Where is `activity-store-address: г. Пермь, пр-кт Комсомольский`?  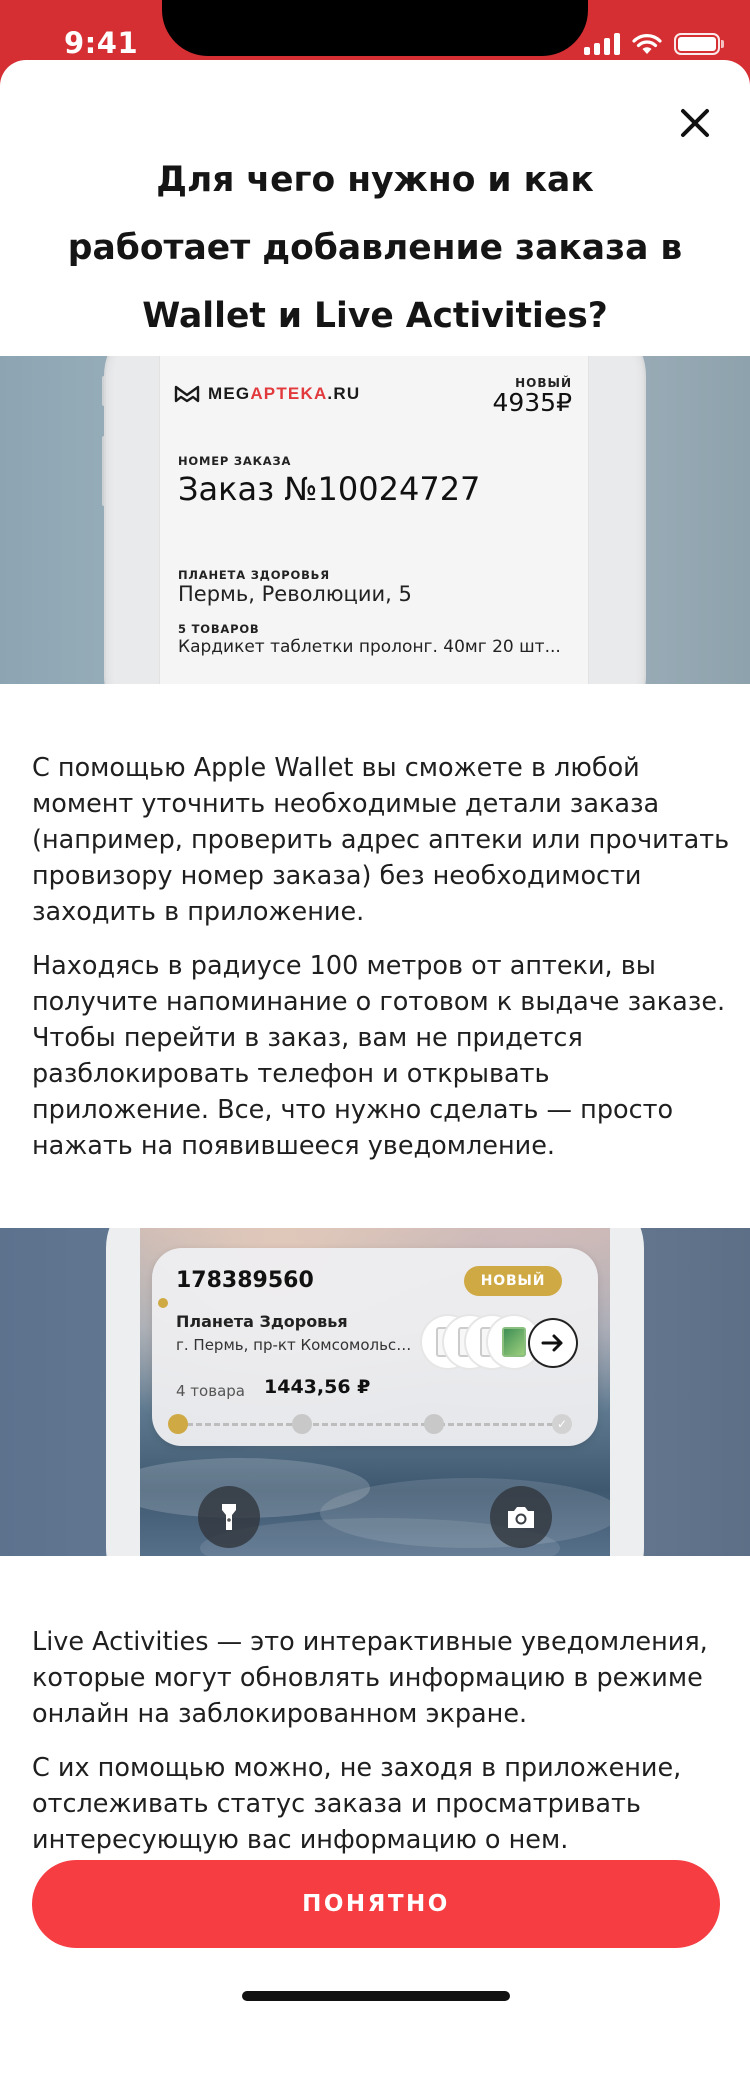
activity-store-address: г. Пермь, пр-кт Комсомольский is located at coordinates (296, 1345).